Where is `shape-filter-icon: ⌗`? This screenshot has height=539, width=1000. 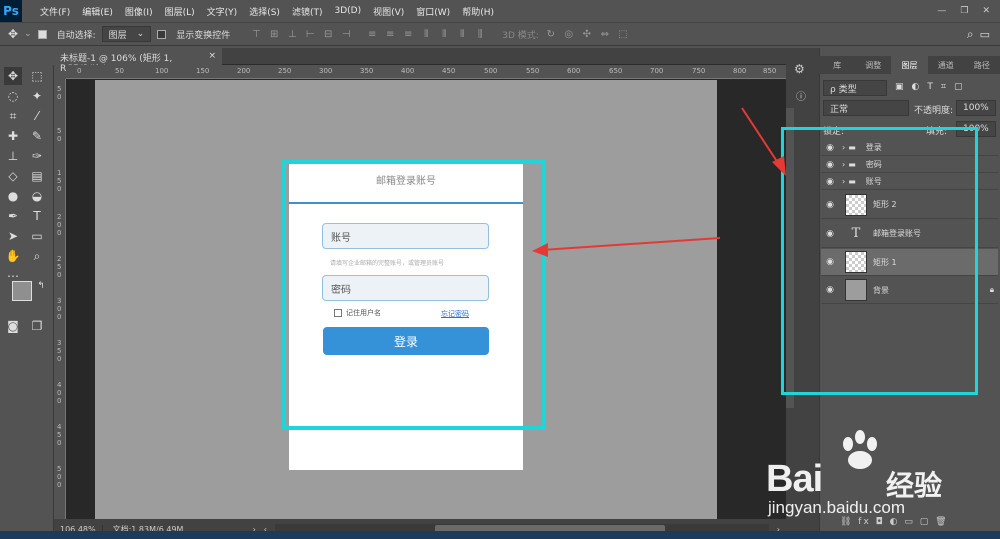 shape-filter-icon: ⌗ is located at coordinates (943, 87).